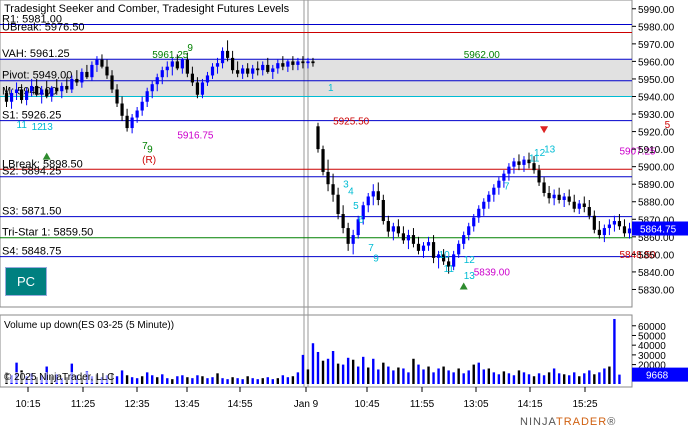 This screenshot has width=688, height=434. I want to click on level-label: S2: 5894.25, so click(31, 172).